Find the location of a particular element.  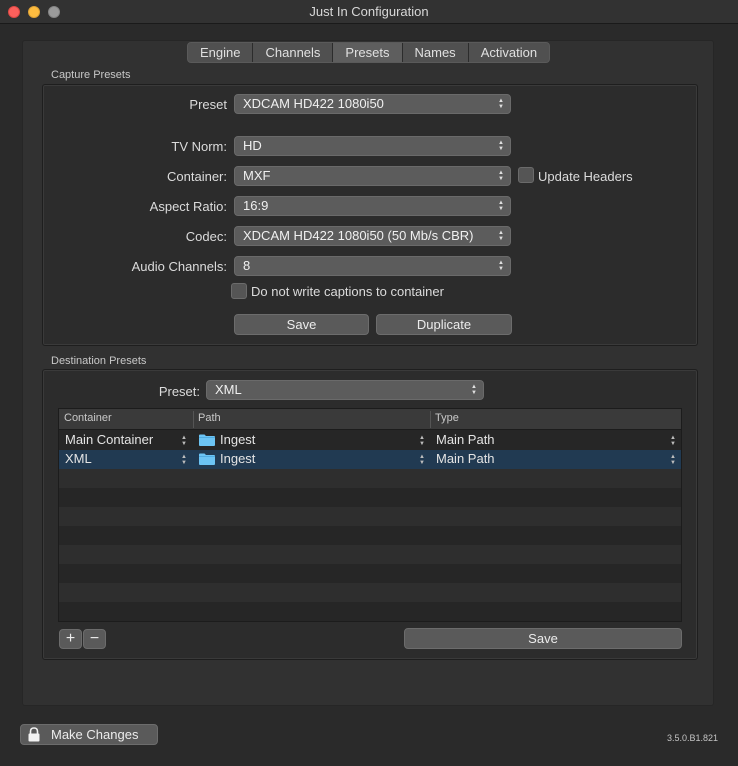

container-value: MXF is located at coordinates (257, 175).